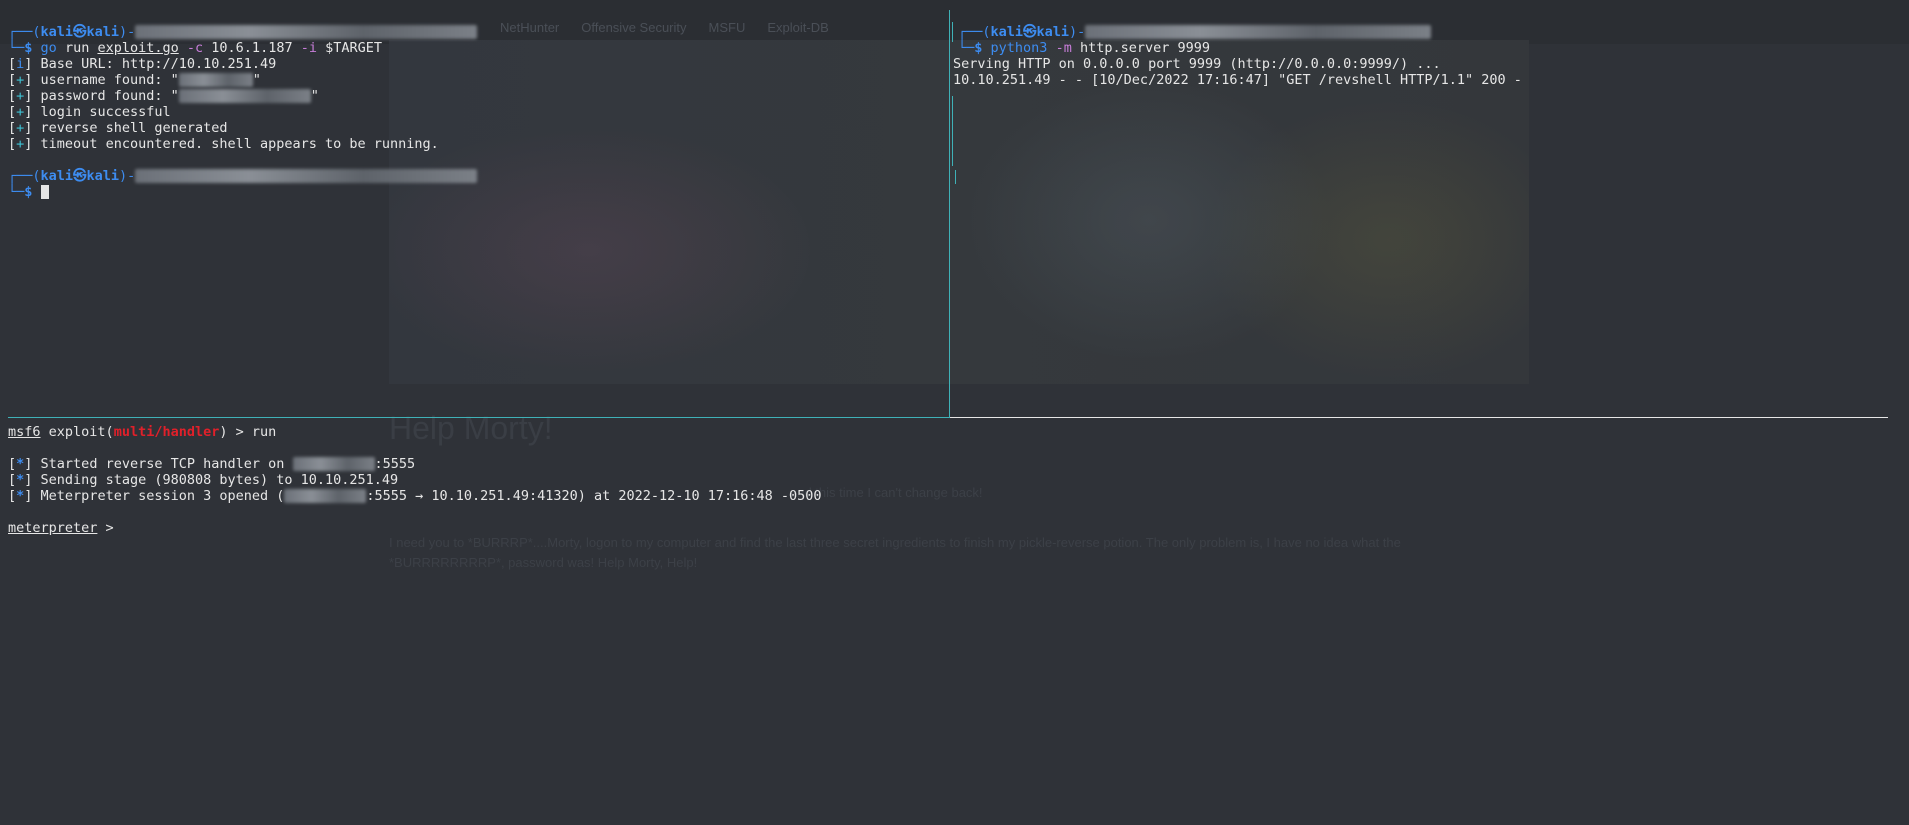 The height and width of the screenshot is (825, 1909). Describe the element at coordinates (949, 214) in the screenshot. I see `pane-divider-vertical` at that location.